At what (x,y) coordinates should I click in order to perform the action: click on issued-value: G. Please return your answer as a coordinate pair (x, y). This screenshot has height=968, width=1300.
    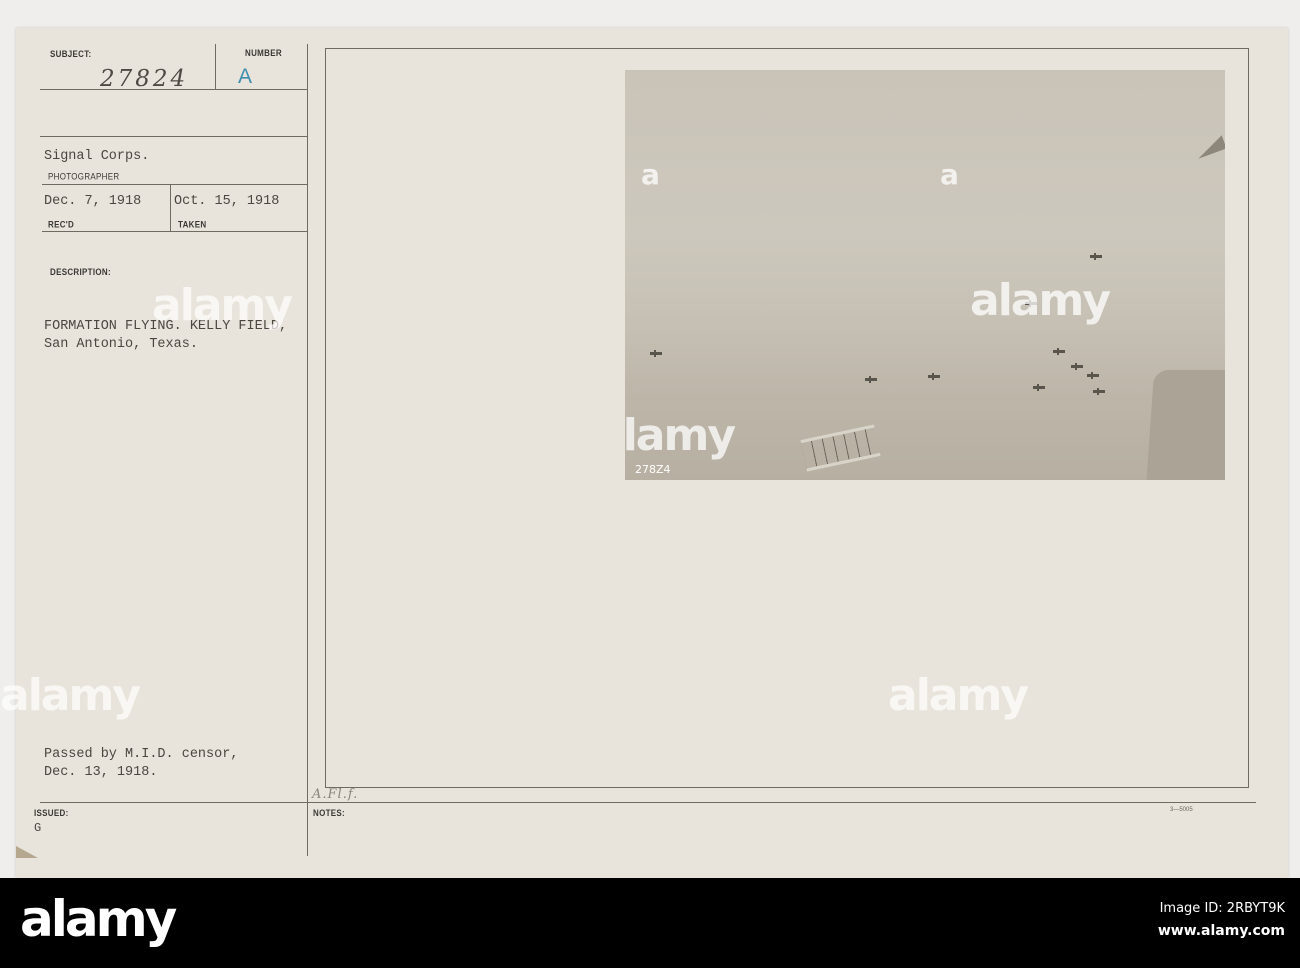
    Looking at the image, I should click on (38, 828).